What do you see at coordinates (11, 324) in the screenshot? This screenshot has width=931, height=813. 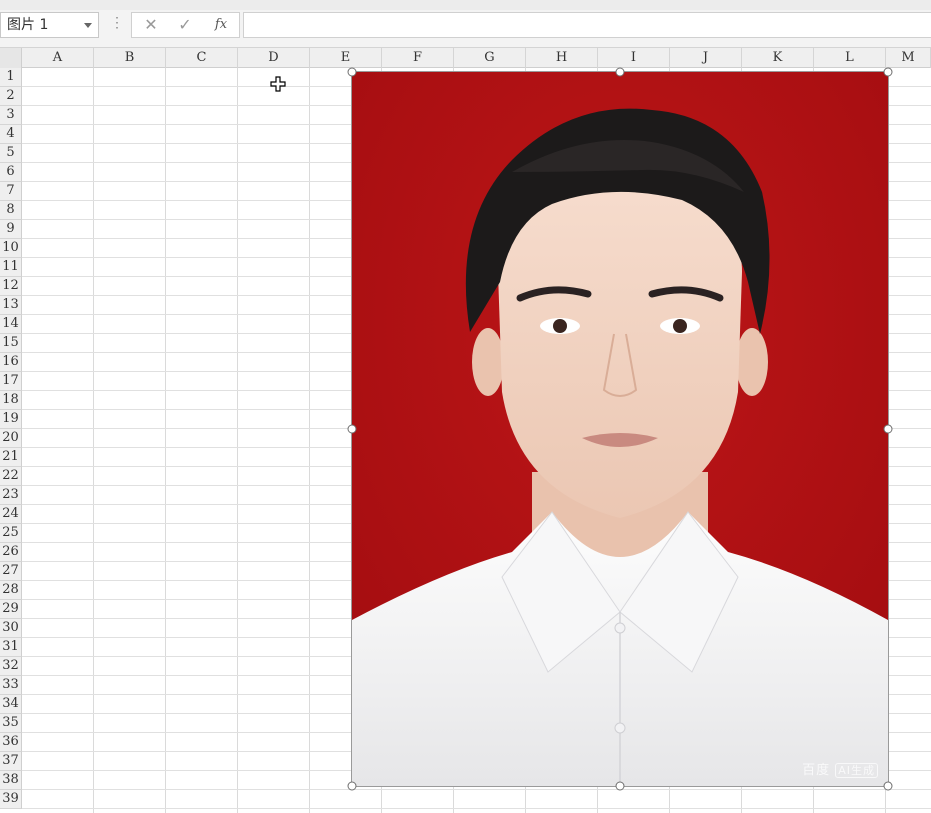 I see `row-header-14: 14` at bounding box center [11, 324].